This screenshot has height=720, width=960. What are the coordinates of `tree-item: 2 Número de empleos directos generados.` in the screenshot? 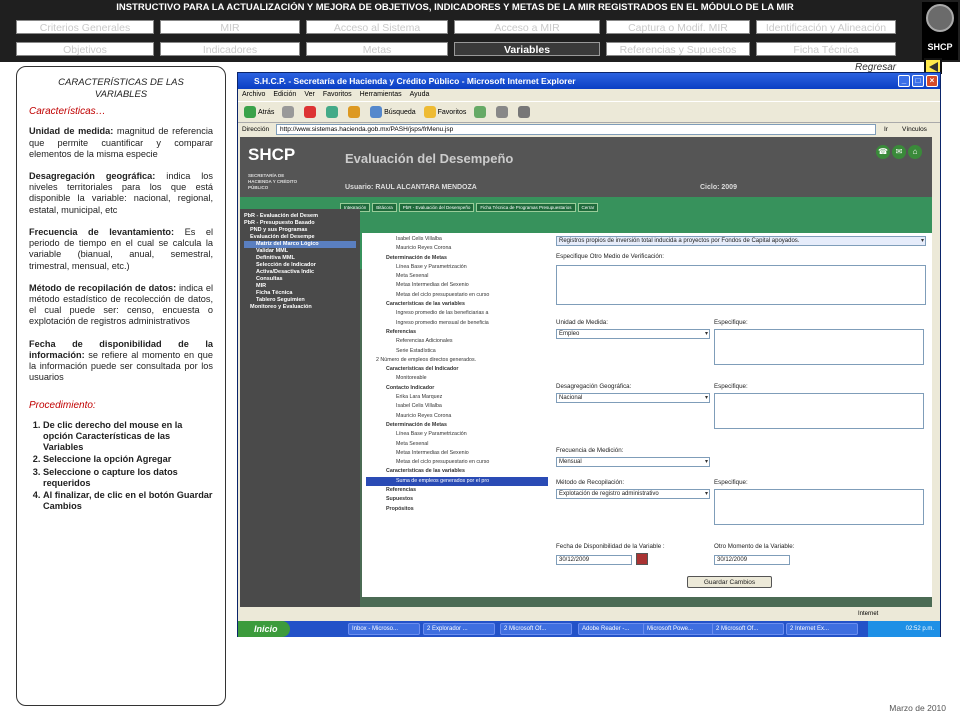 It's located at (457, 360).